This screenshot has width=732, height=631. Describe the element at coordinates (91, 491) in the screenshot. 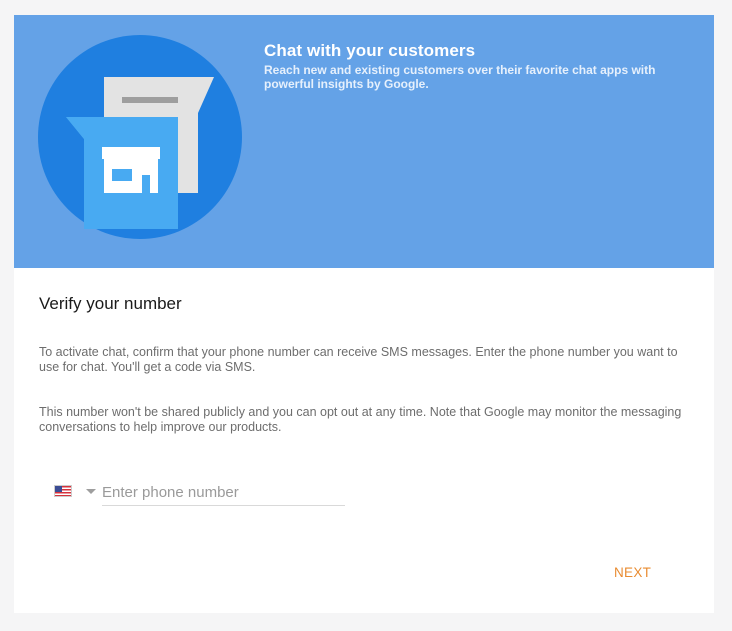

I see `chevron-down-icon` at that location.